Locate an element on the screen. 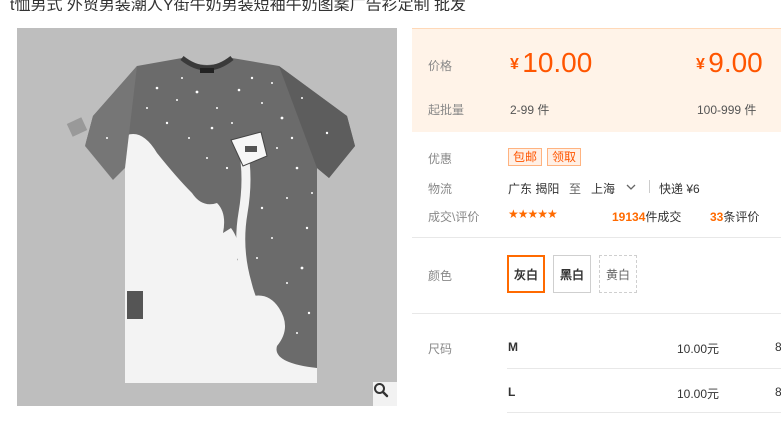 This screenshot has width=781, height=424. to-word: 至 is located at coordinates (575, 189).